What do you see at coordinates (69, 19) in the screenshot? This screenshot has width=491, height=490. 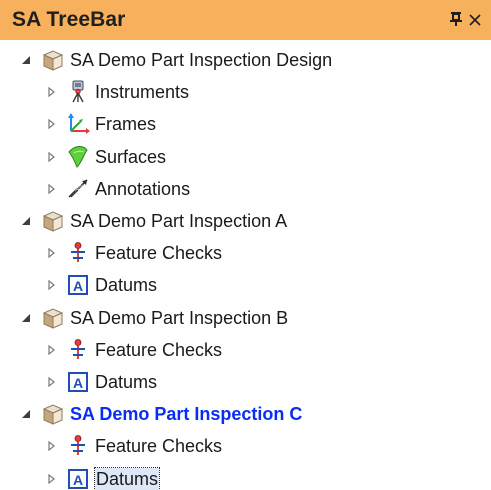 I see `panel-title: SA TreeBar` at bounding box center [69, 19].